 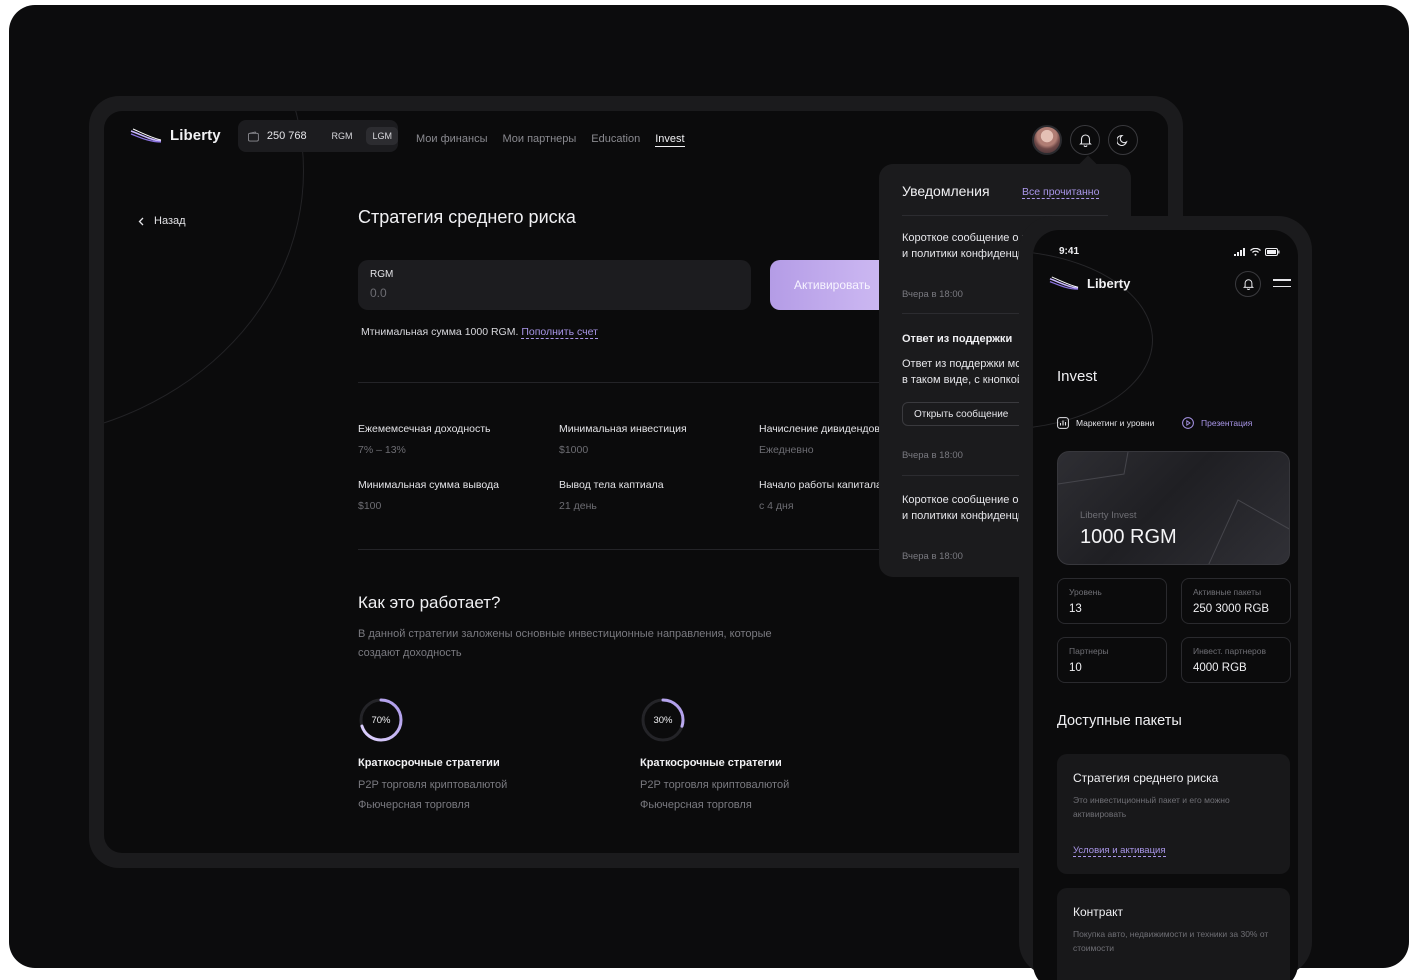 I want to click on back-link: Назад, so click(x=162, y=221).